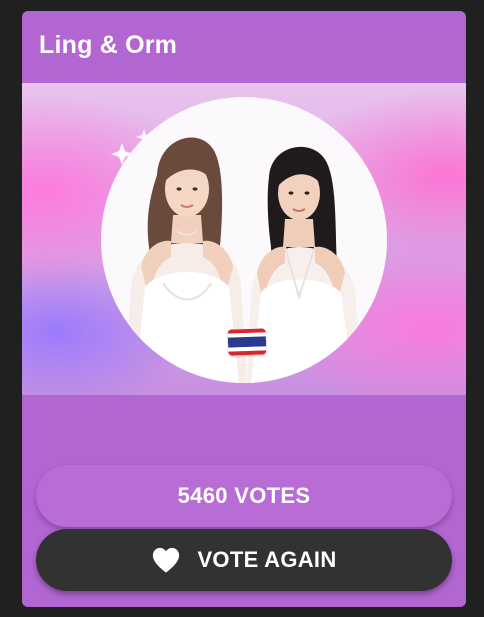 This screenshot has width=484, height=617. I want to click on heart-icon, so click(166, 560).